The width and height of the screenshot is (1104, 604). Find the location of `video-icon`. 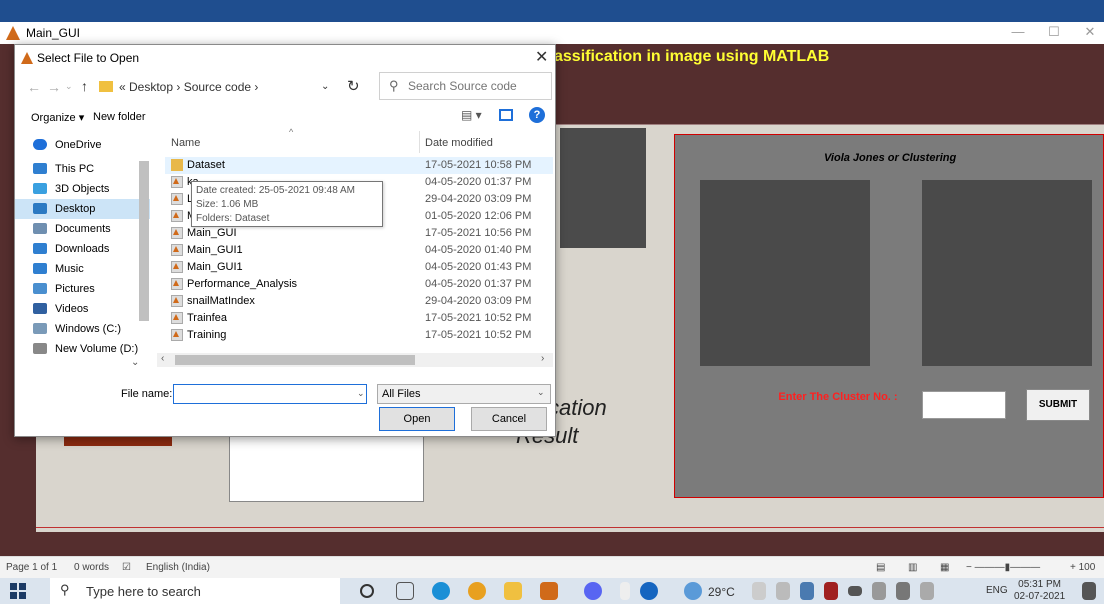

video-icon is located at coordinates (40, 308).